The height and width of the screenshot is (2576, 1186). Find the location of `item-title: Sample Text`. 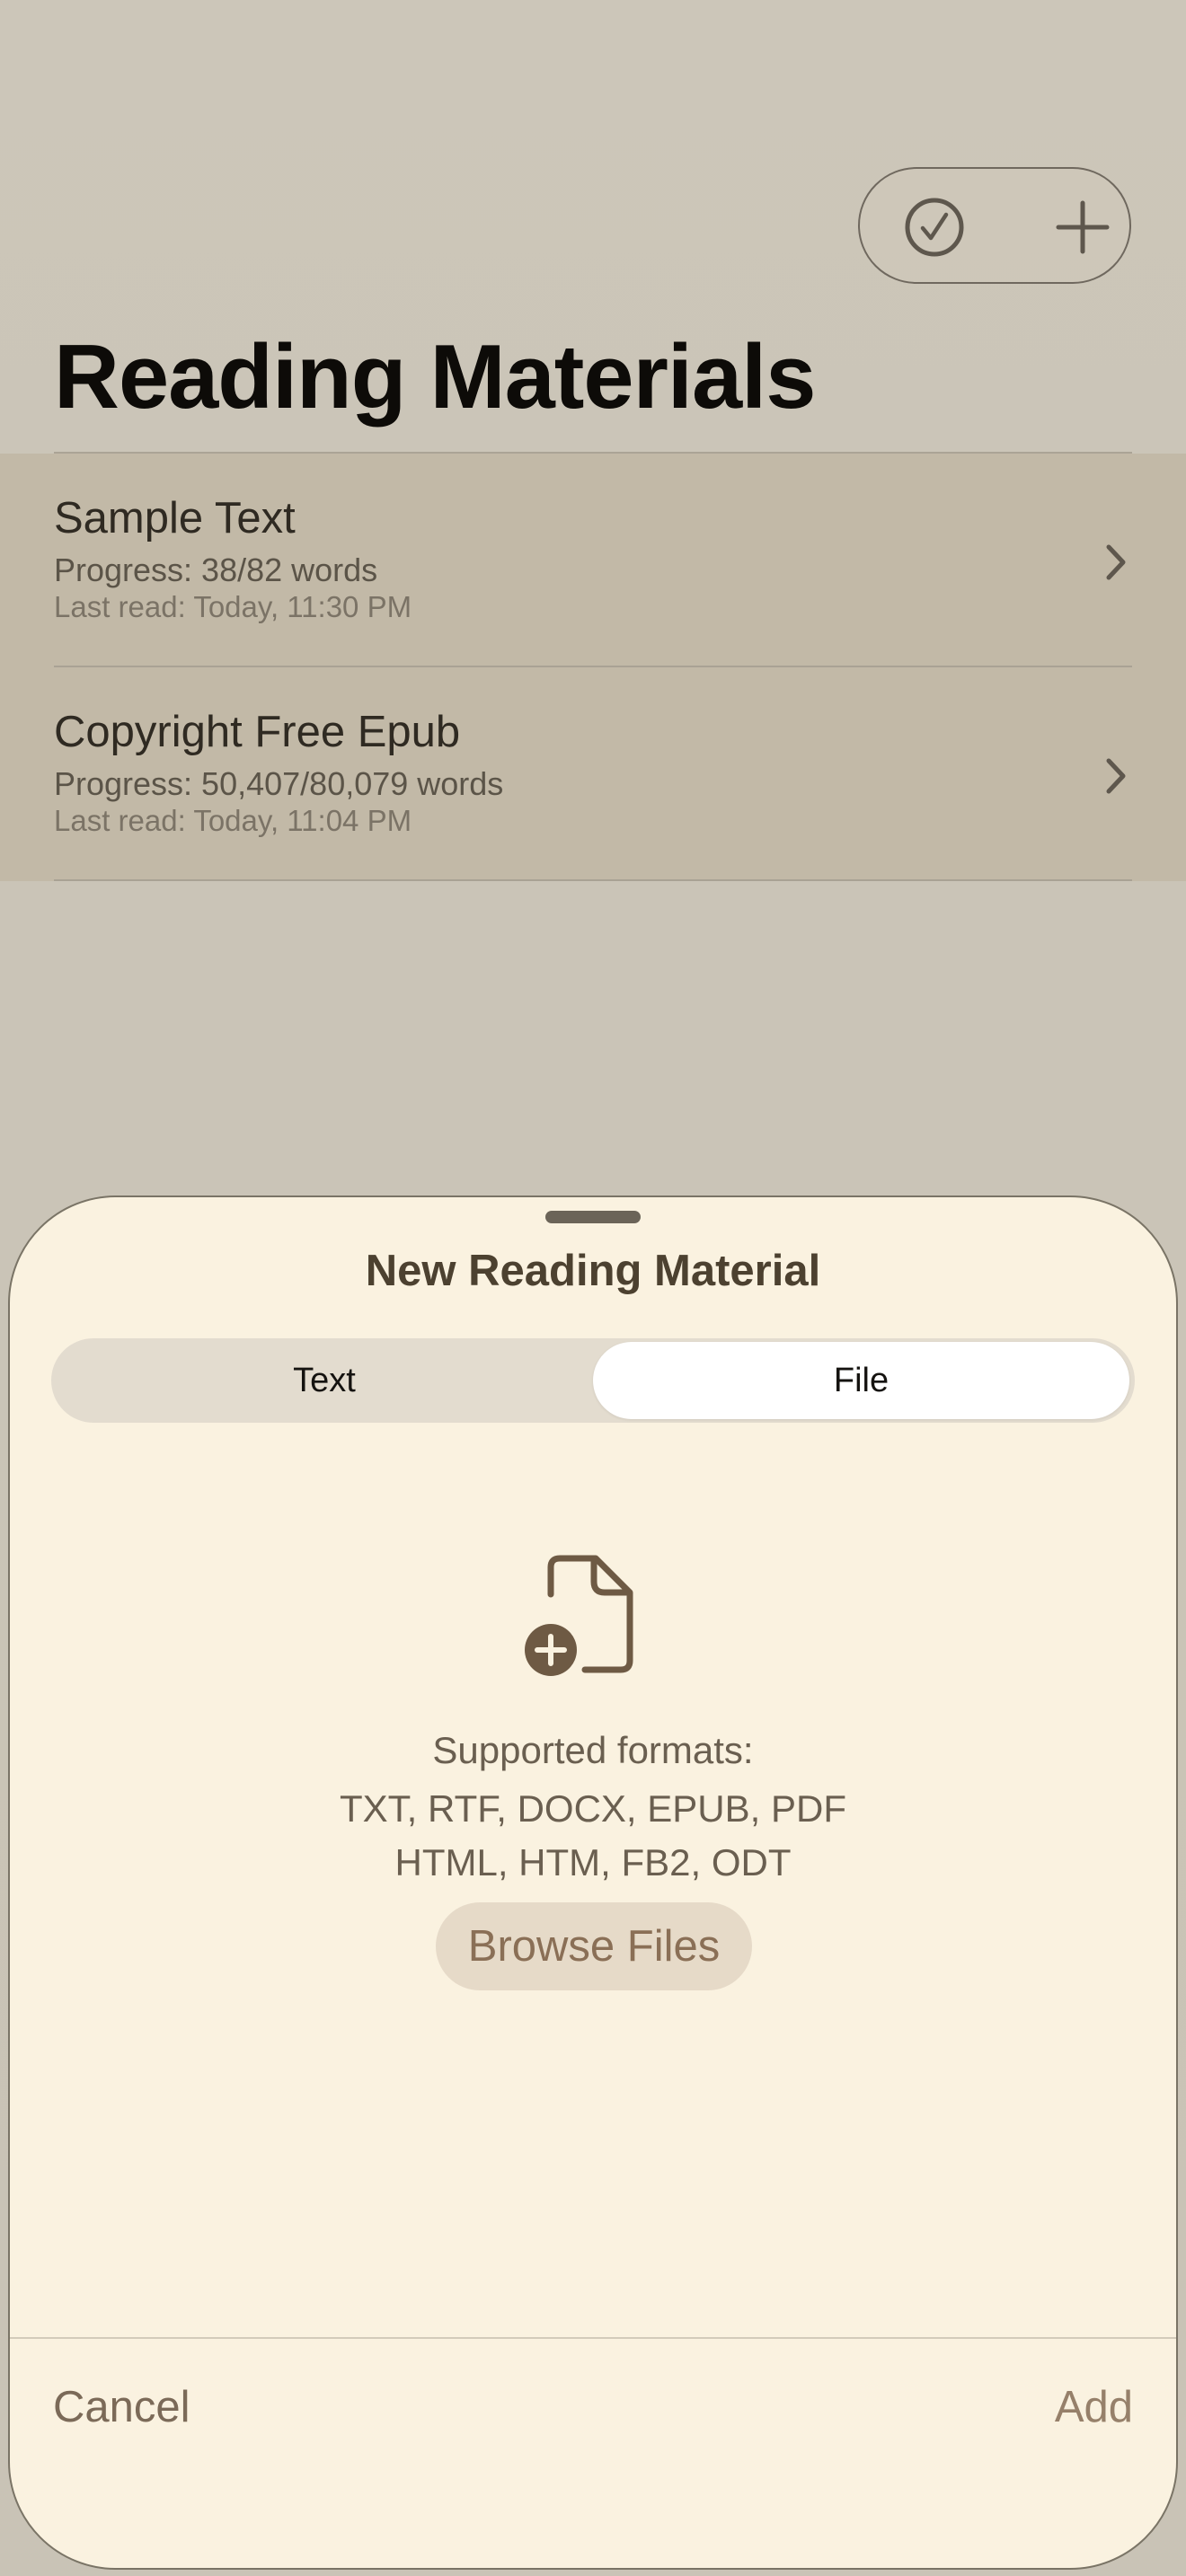

item-title: Sample Text is located at coordinates (175, 518).